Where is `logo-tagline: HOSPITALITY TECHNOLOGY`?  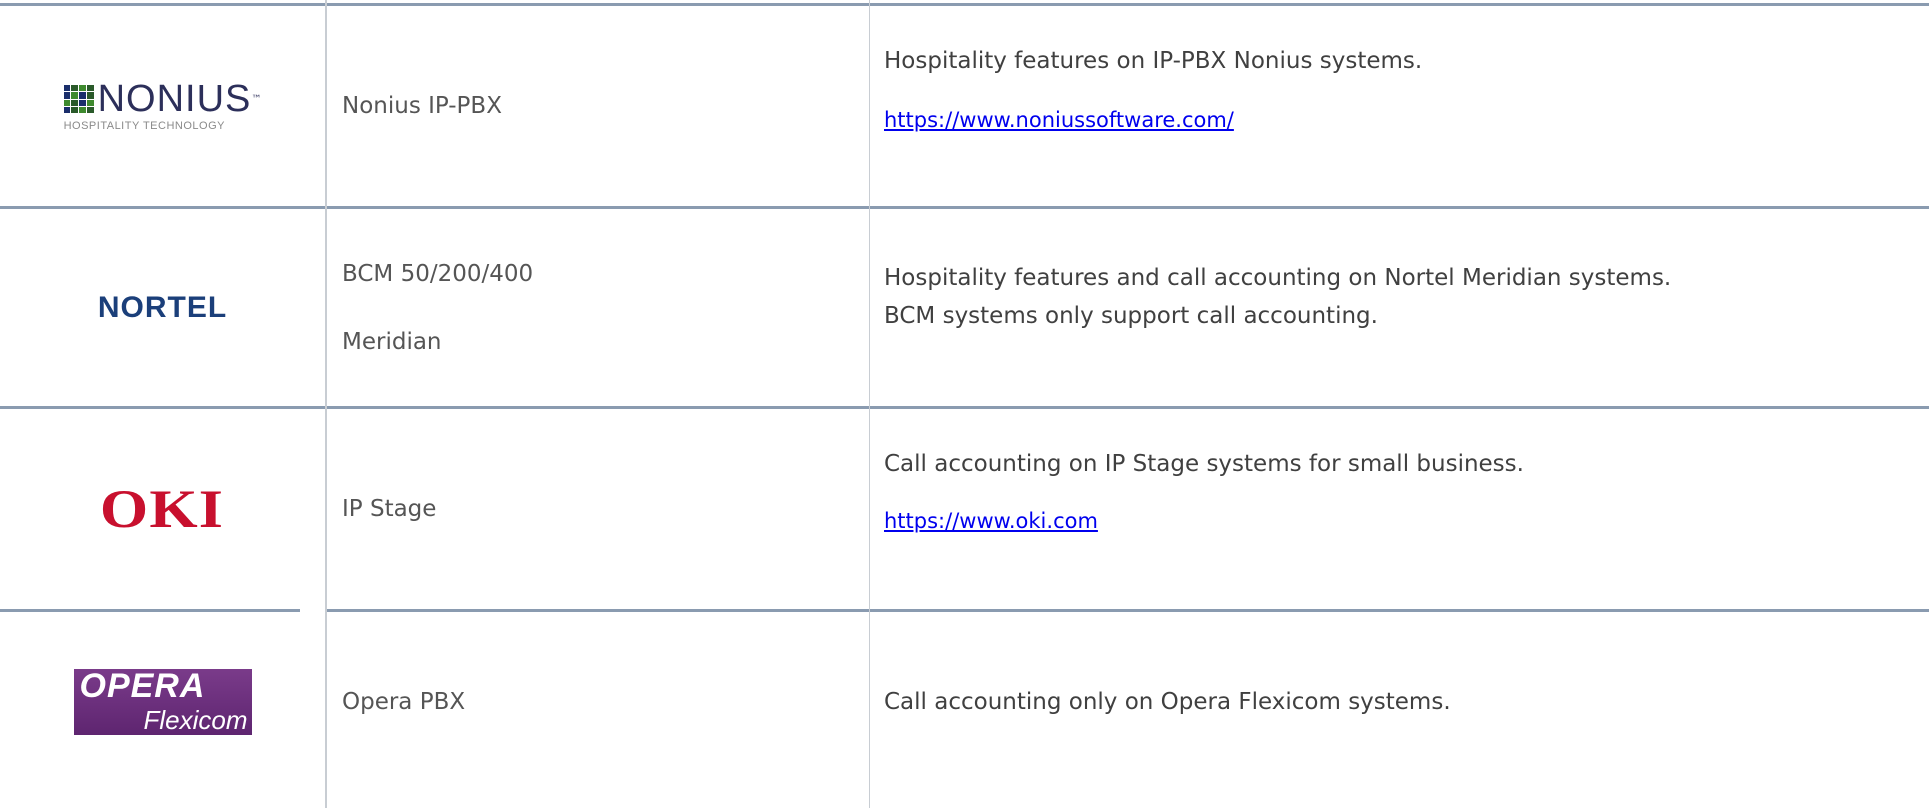 logo-tagline: HOSPITALITY TECHNOLOGY is located at coordinates (144, 126).